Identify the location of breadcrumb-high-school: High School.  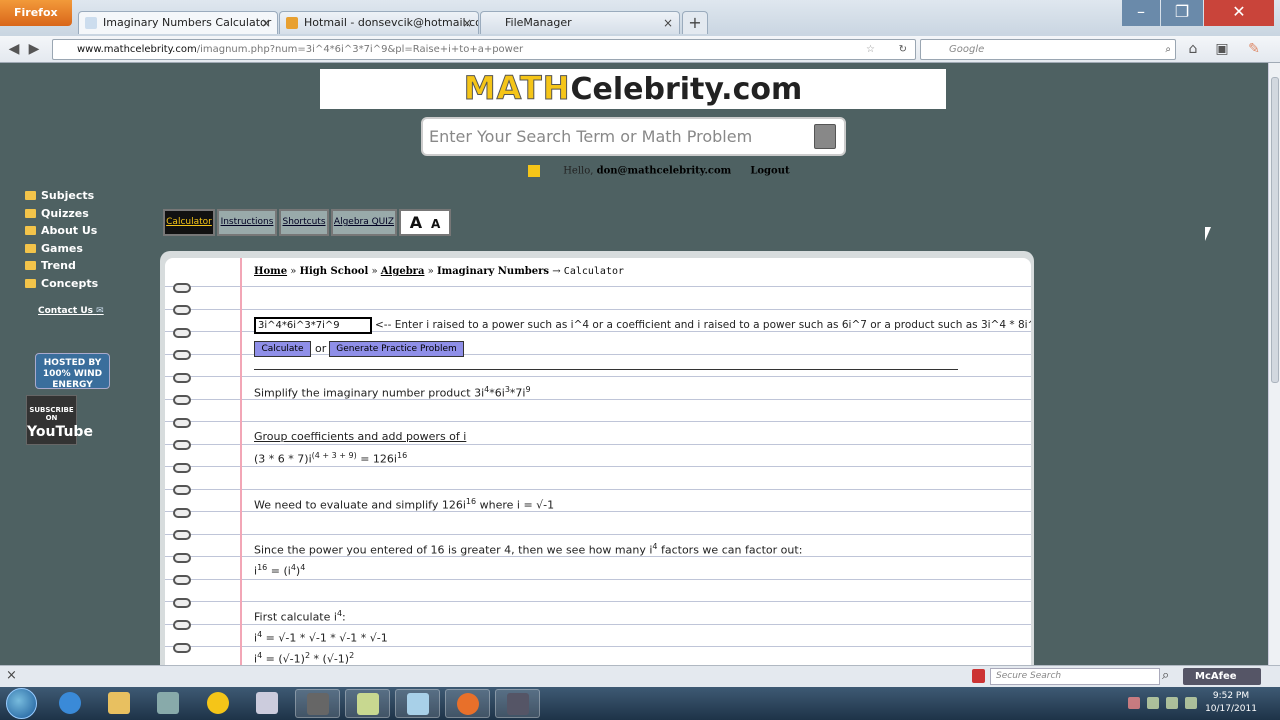
(334, 271).